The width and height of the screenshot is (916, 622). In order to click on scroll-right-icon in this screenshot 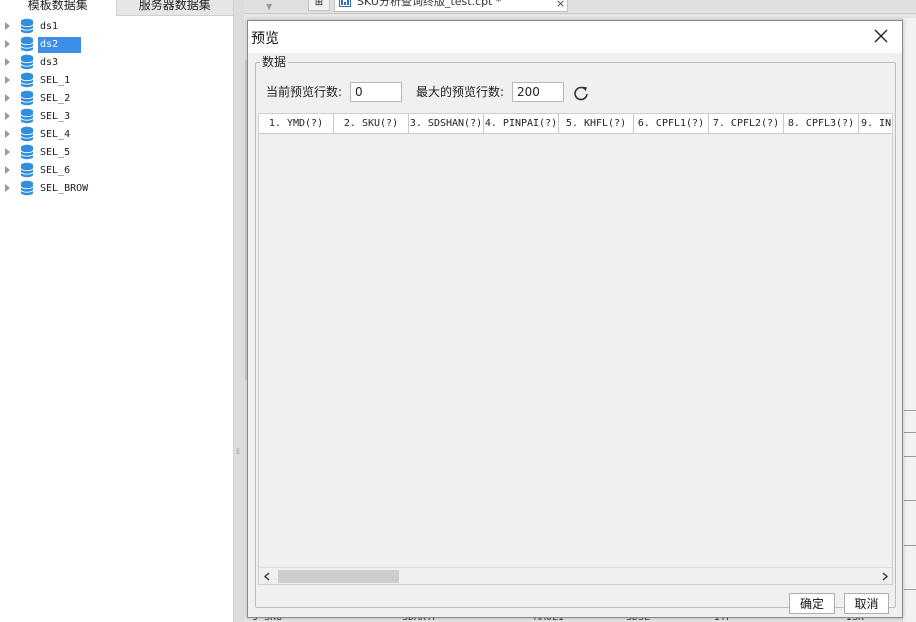, I will do `click(885, 576)`.